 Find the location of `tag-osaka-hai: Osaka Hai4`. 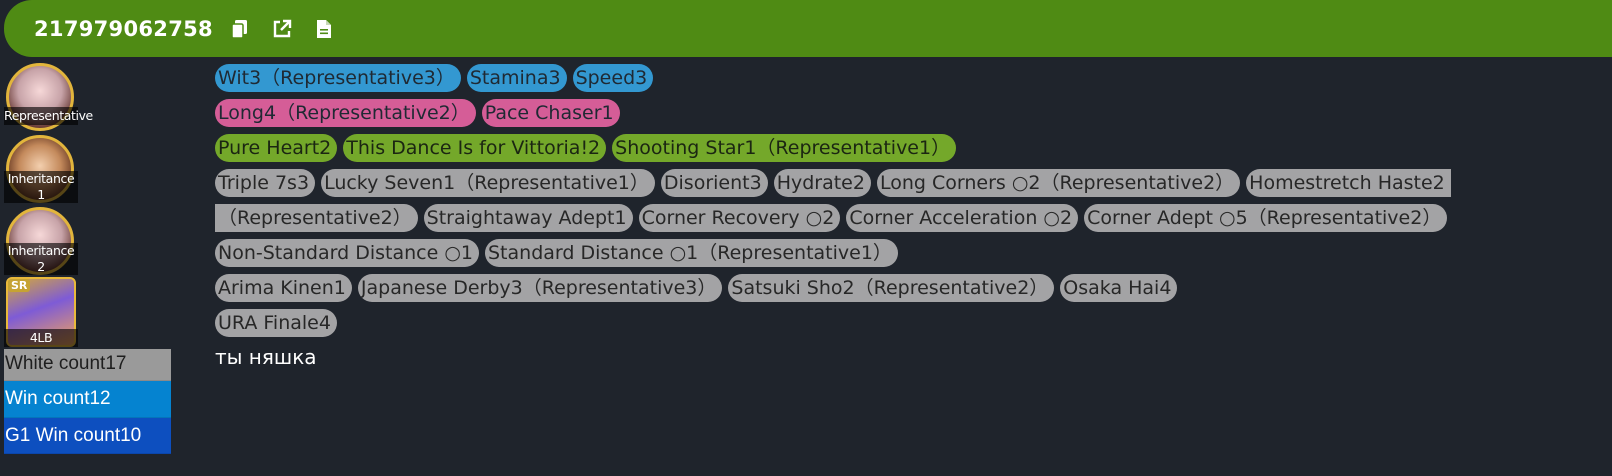

tag-osaka-hai: Osaka Hai4 is located at coordinates (1119, 287).